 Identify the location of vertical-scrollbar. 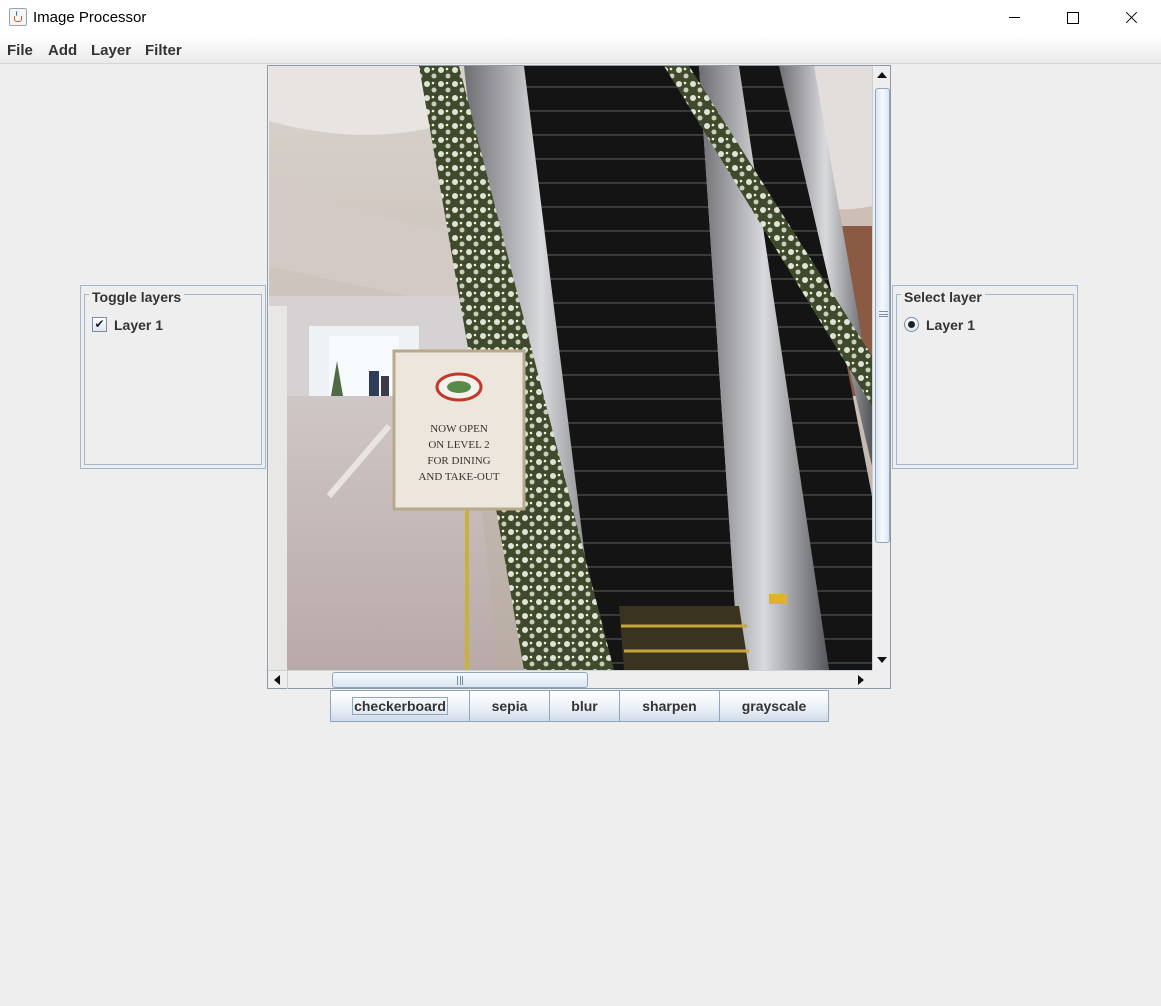
(881, 368).